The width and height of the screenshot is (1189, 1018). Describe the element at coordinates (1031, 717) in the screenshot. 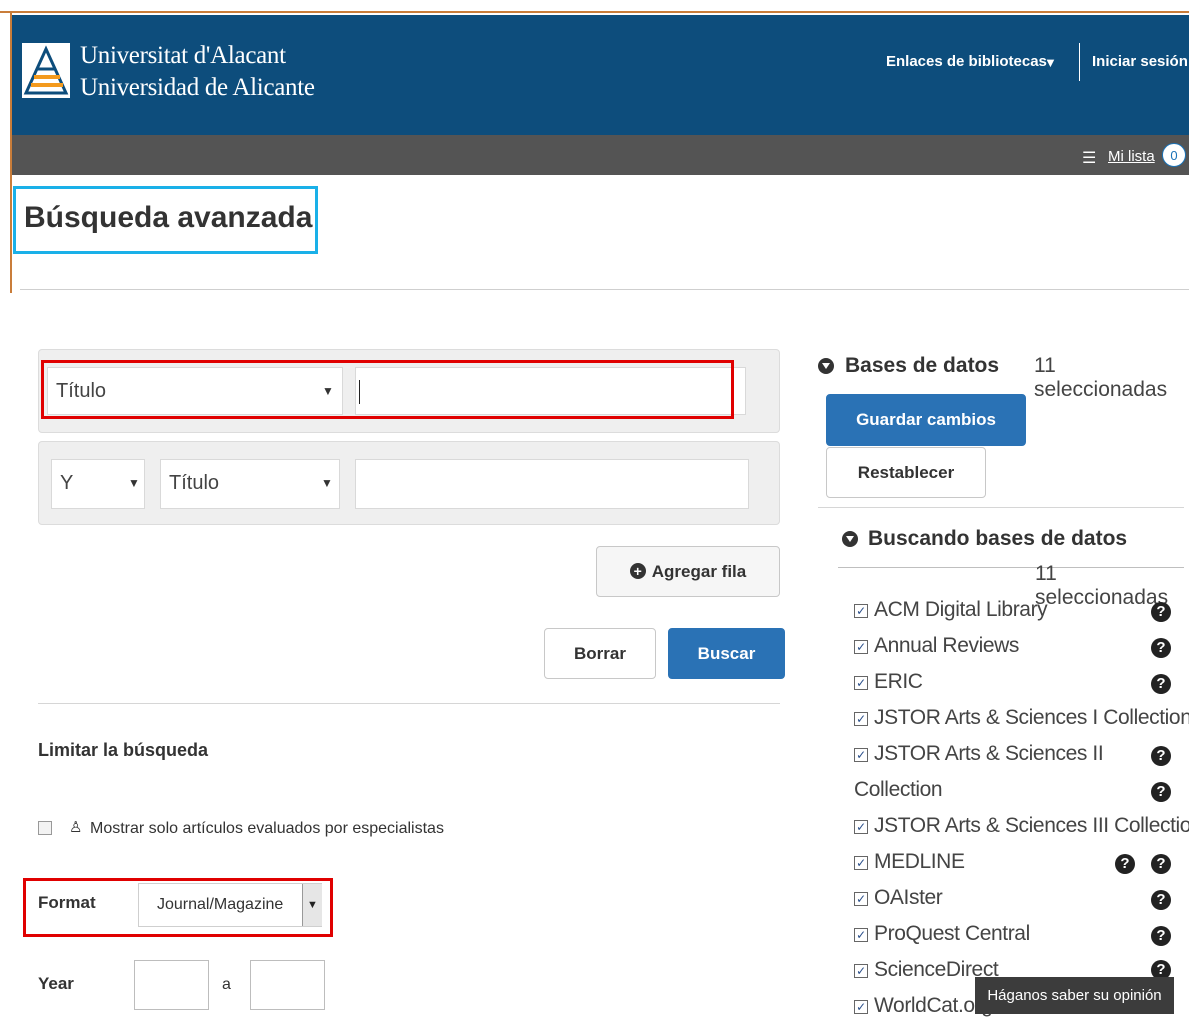

I see `database-label: JSTOR Arts & Sciences I Collection` at that location.